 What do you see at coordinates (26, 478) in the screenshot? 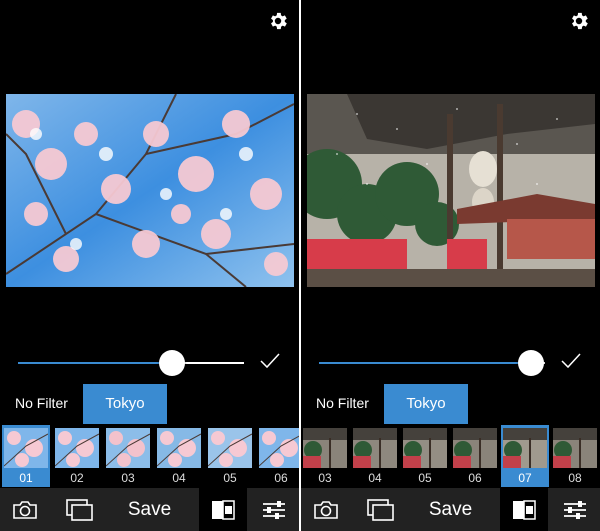
I see `thumbnail-number: 01` at bounding box center [26, 478].